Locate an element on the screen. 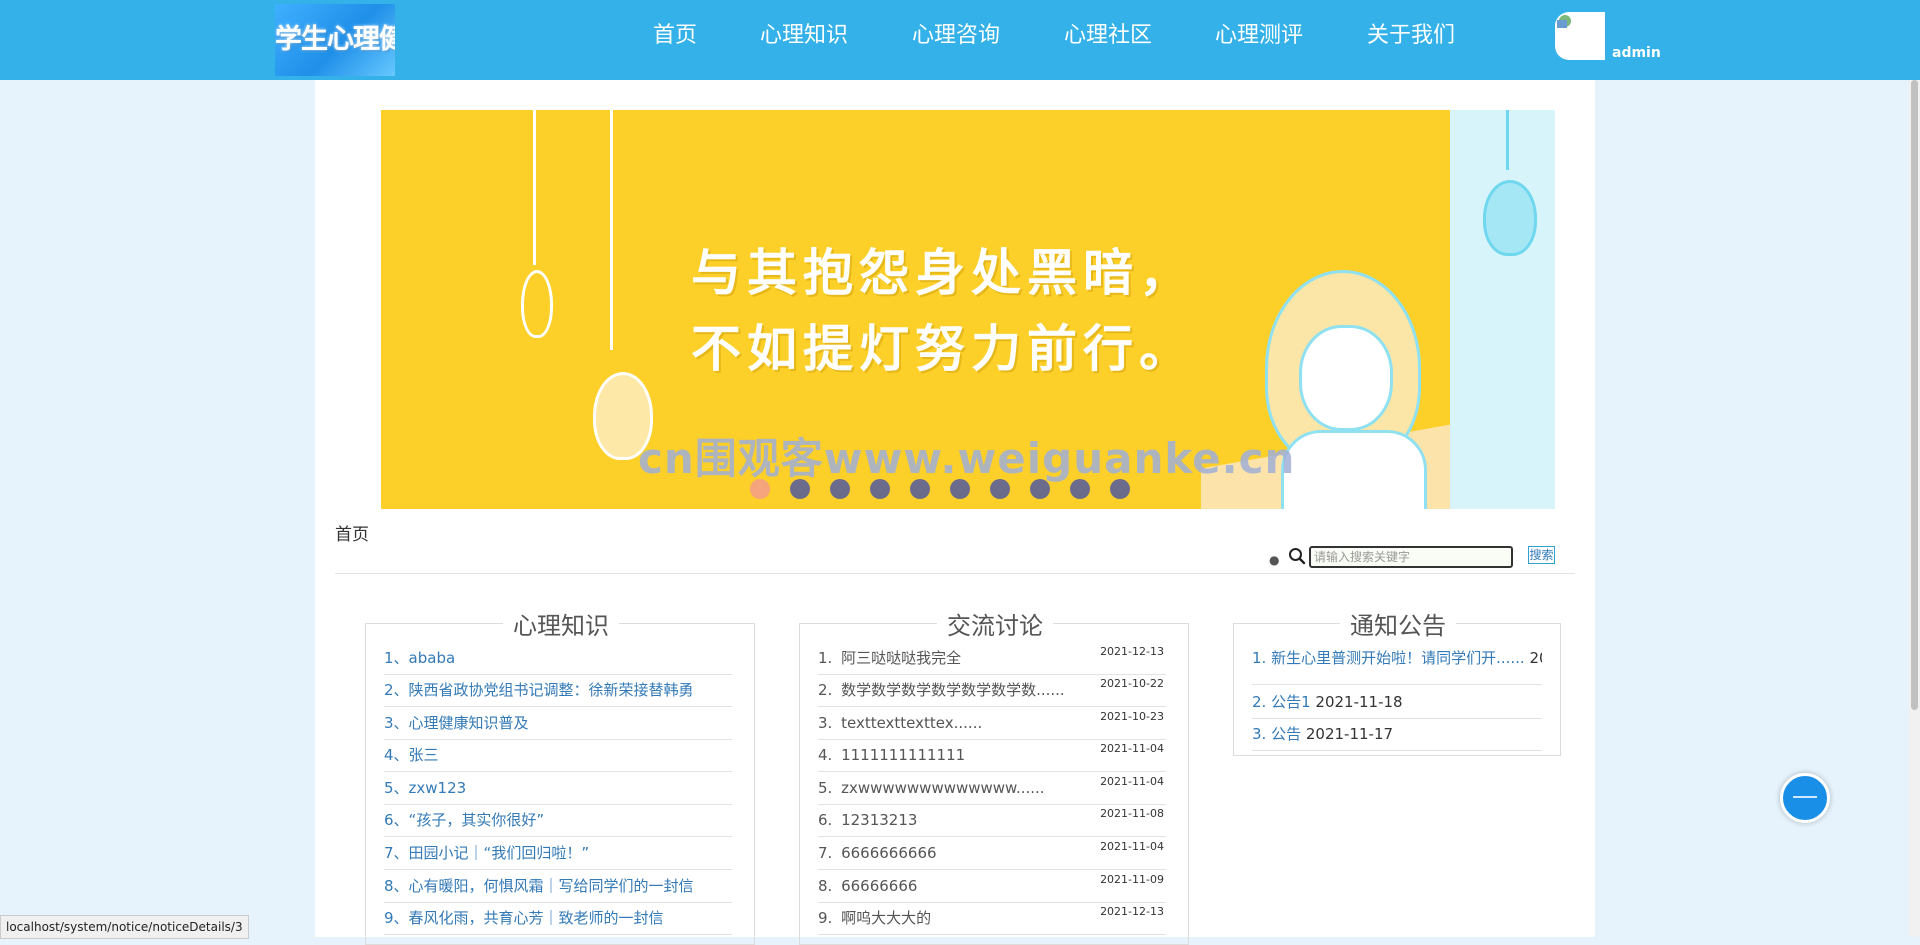  discussion-item-date: 2021-11-09 is located at coordinates (1132, 879).